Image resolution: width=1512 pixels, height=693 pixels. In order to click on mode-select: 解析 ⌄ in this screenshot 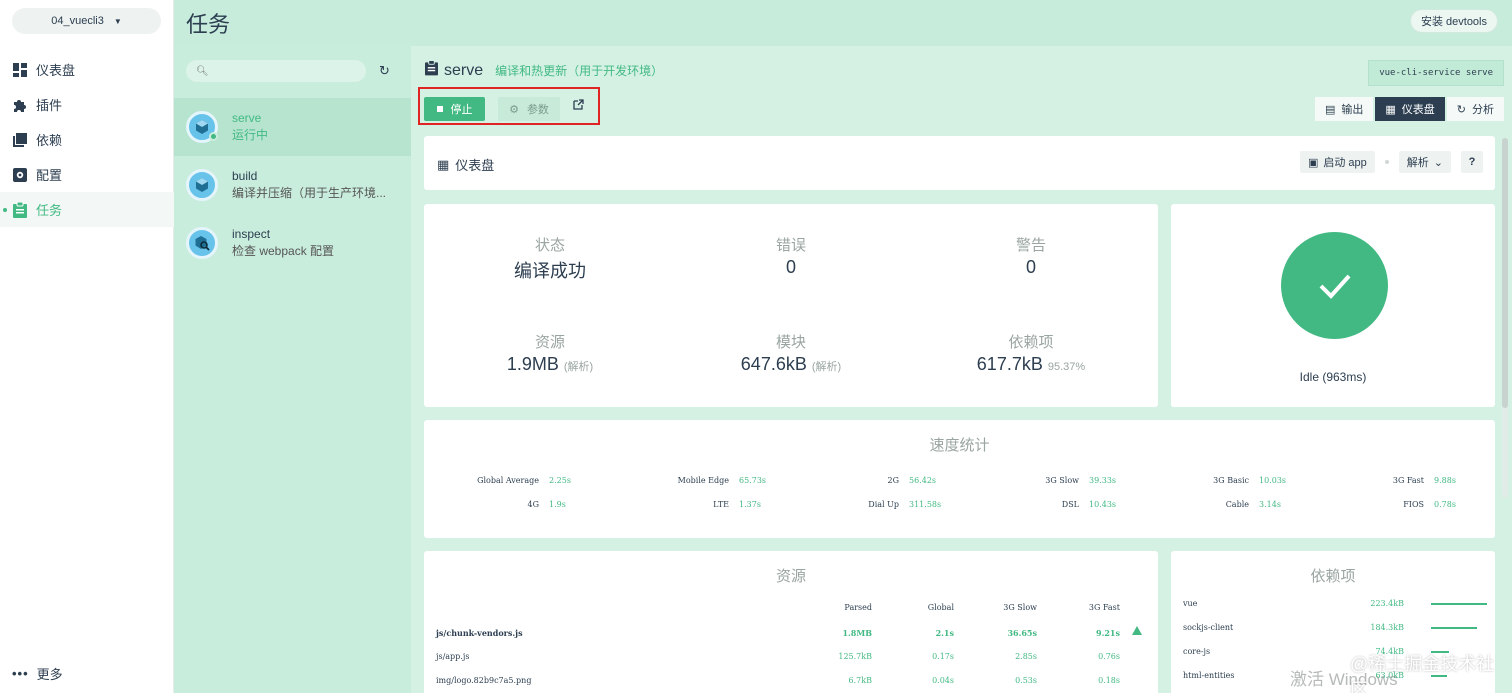, I will do `click(1424, 162)`.